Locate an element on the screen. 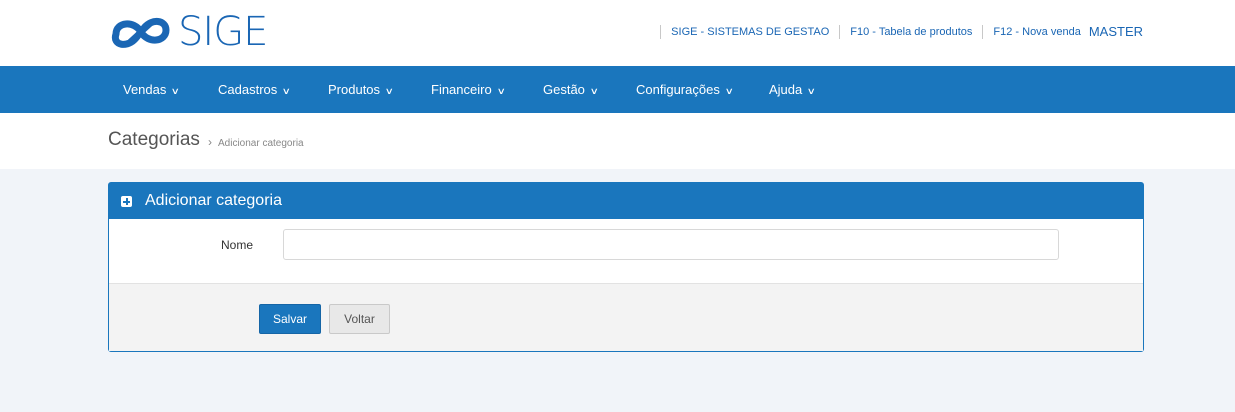  brand-logo: SIGE is located at coordinates (188, 32).